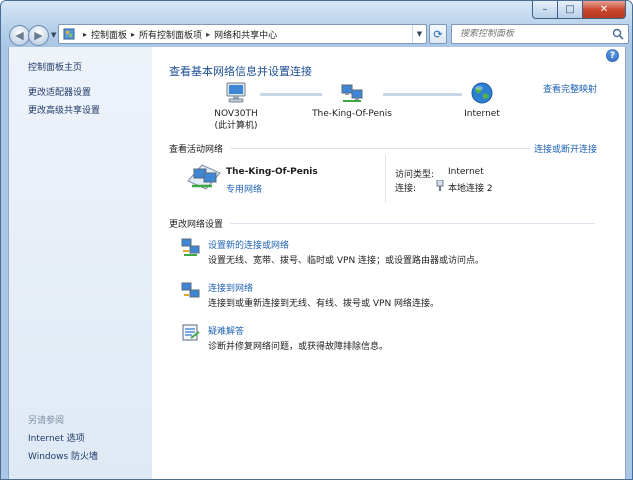  I want to click on caption-buttons: – □ ✕, so click(579, 10).